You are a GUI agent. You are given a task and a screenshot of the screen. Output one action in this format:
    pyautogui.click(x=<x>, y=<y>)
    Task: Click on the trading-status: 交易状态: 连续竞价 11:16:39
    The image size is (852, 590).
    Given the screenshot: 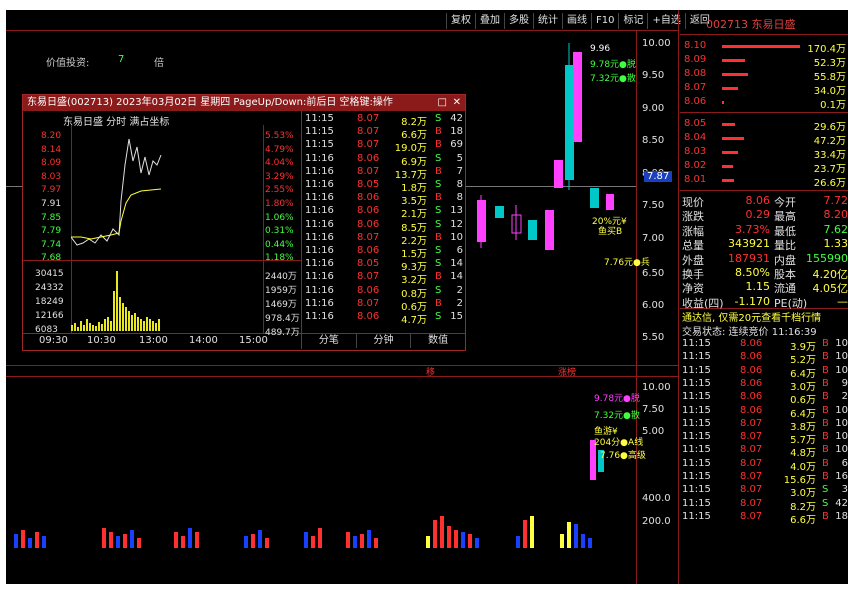 What is the action you would take?
    pyautogui.click(x=749, y=332)
    